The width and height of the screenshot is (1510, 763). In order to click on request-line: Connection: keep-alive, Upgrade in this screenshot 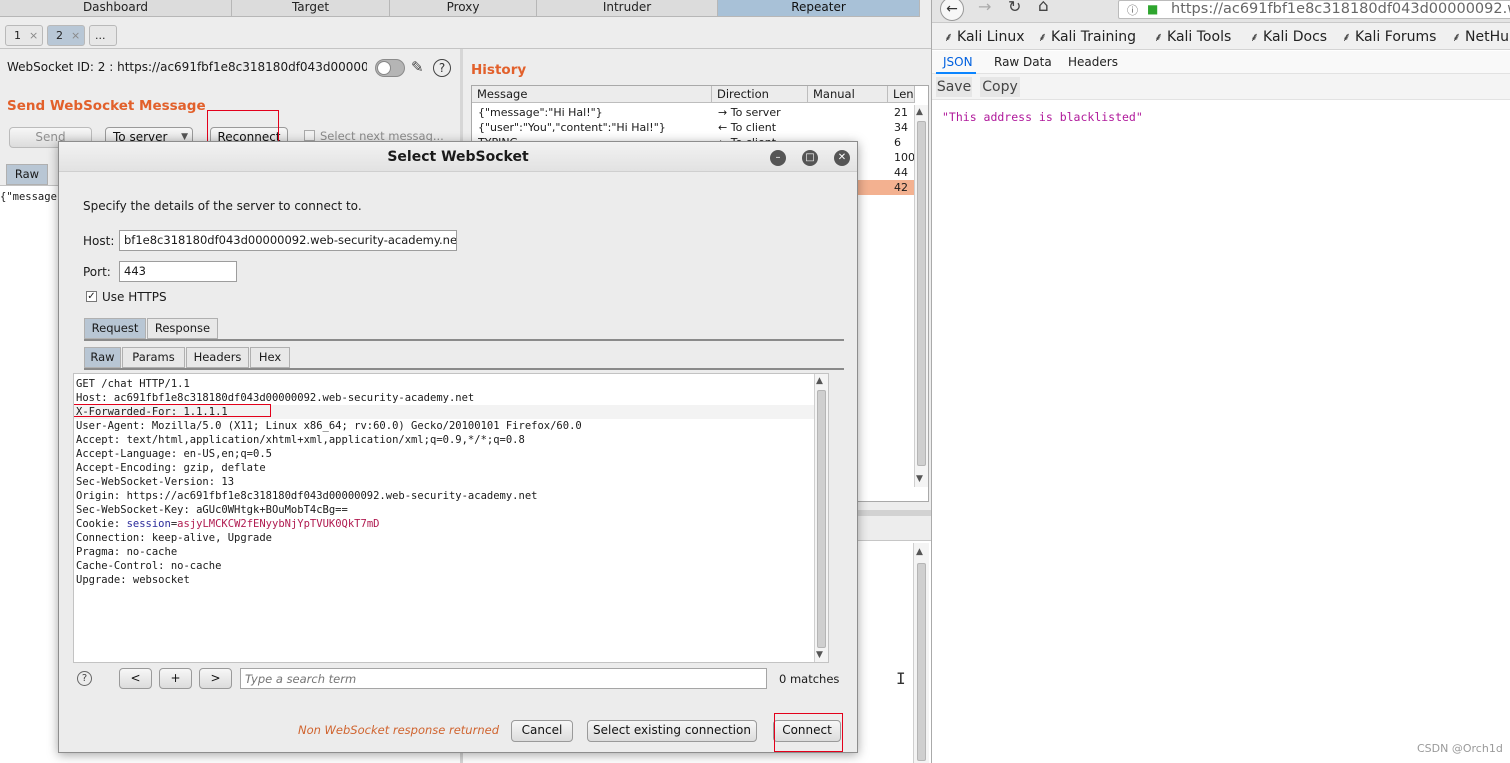, I will do `click(174, 538)`.